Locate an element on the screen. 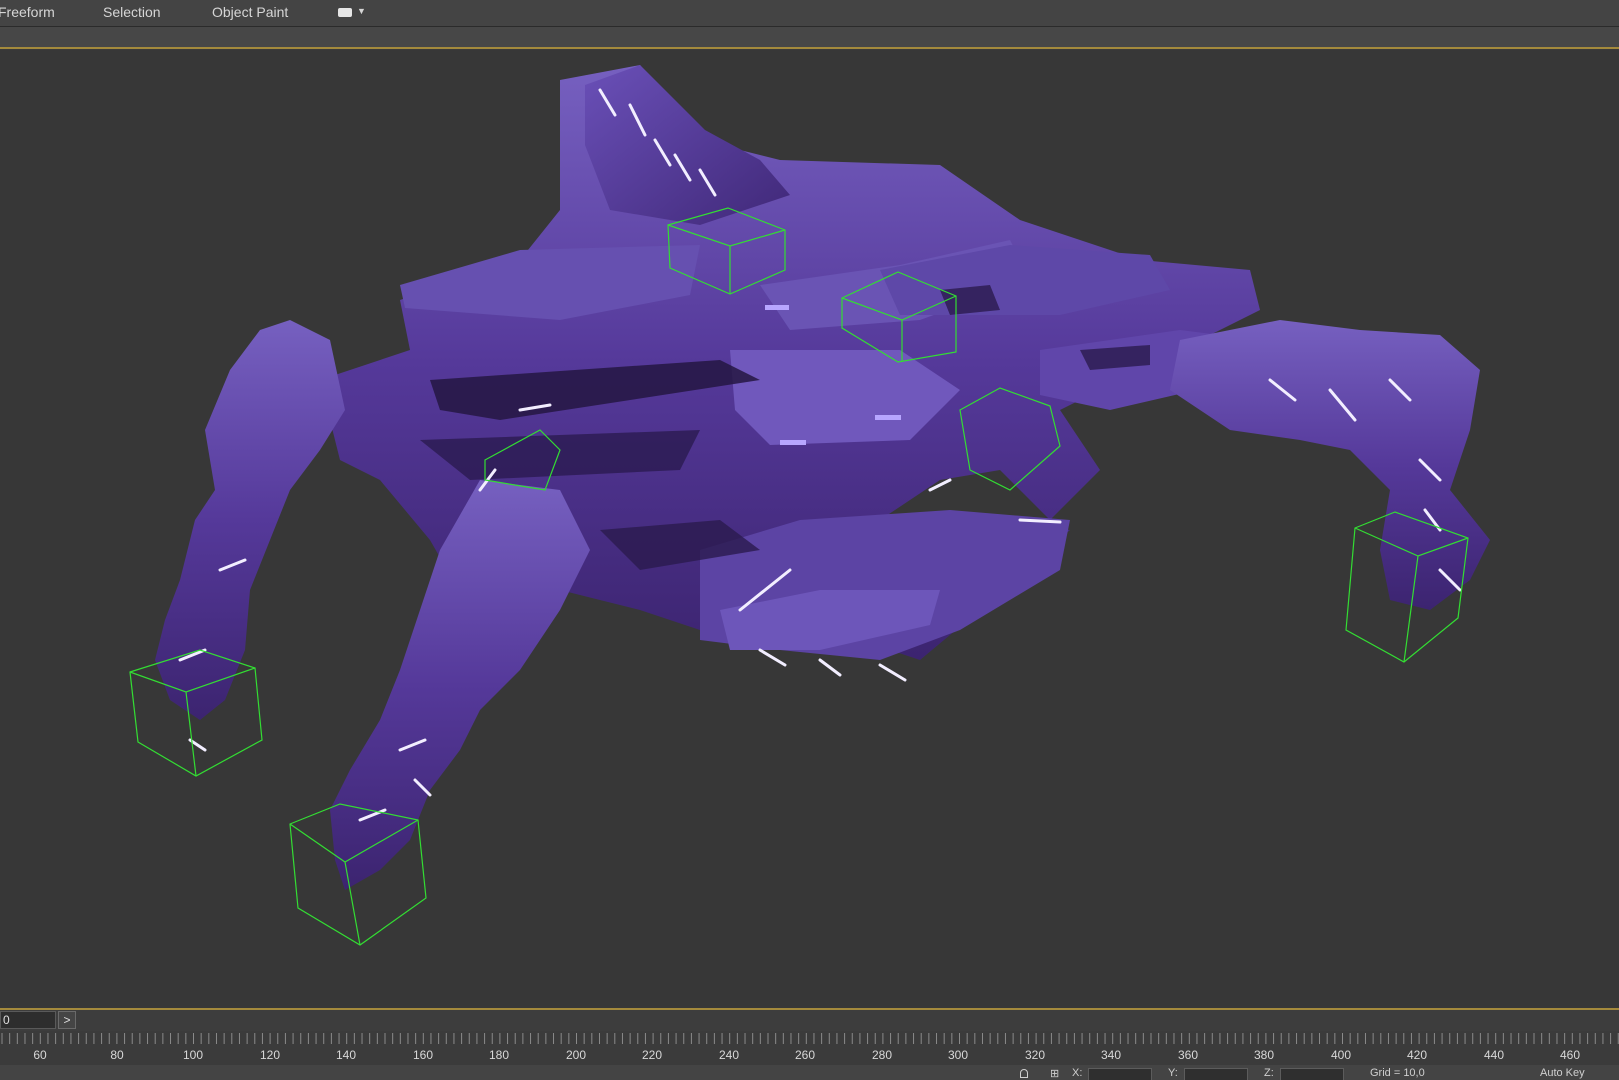  viewport-active-border-top is located at coordinates (809, 48).